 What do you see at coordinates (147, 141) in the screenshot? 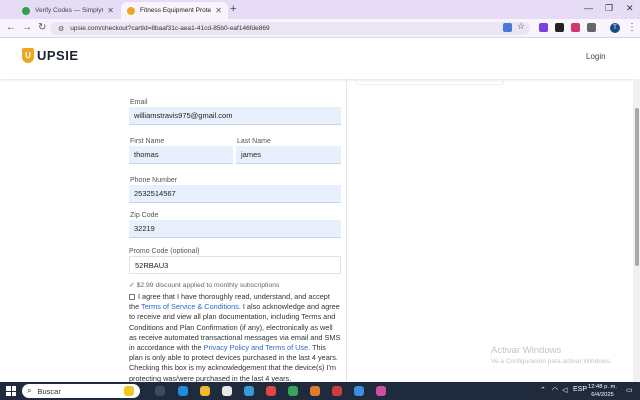
I see `first-name-label: First Name` at bounding box center [147, 141].